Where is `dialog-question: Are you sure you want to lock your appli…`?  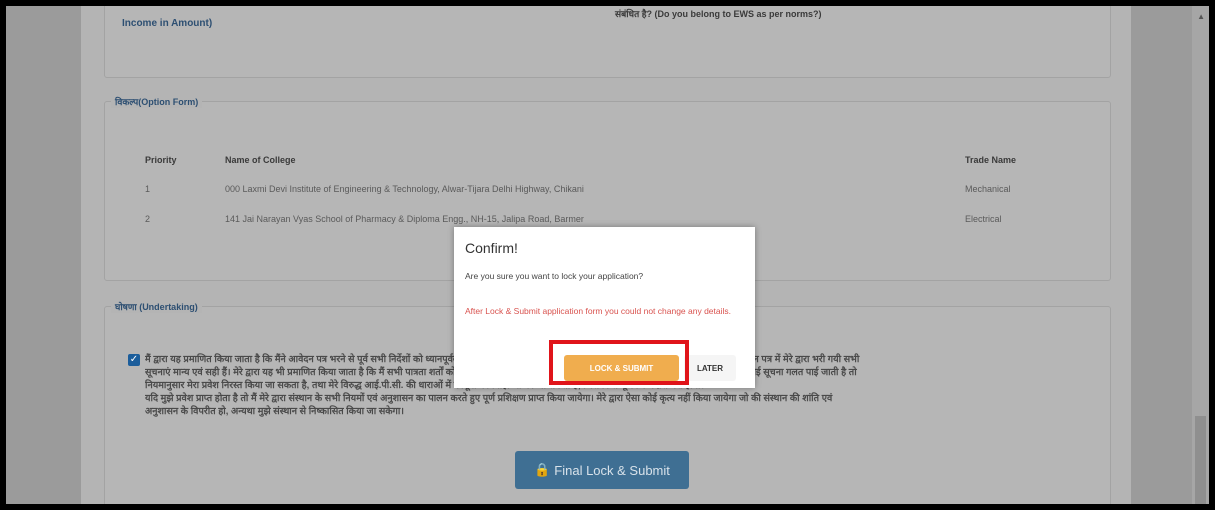 dialog-question: Are you sure you want to lock your appli… is located at coordinates (554, 276).